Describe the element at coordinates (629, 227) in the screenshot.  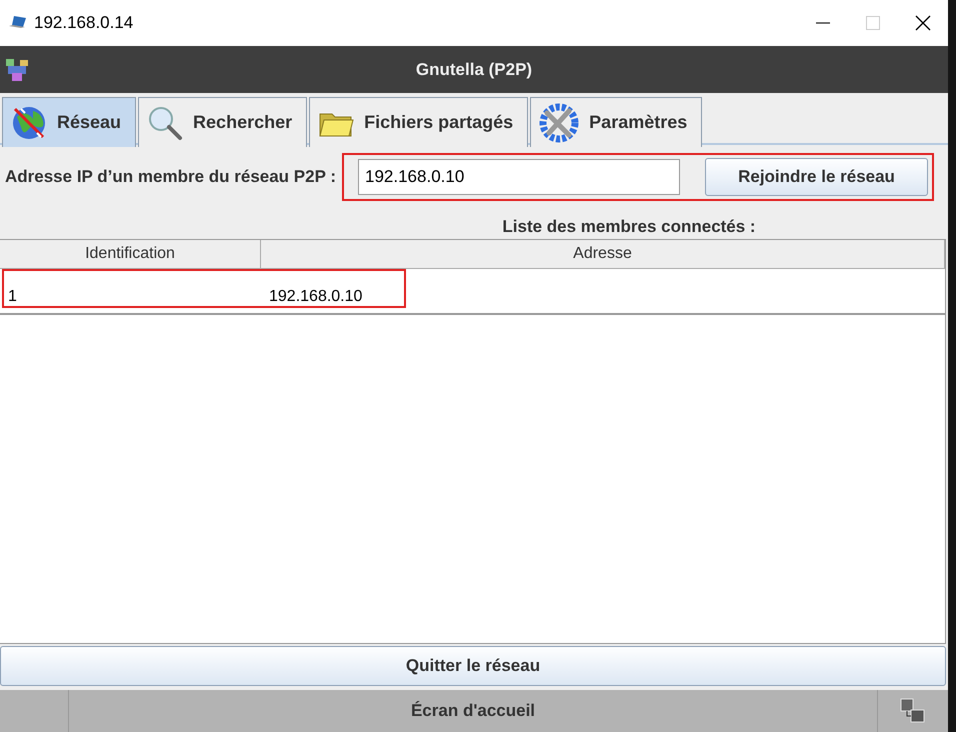
I see `list-title: Liste des membres connectés :` at that location.